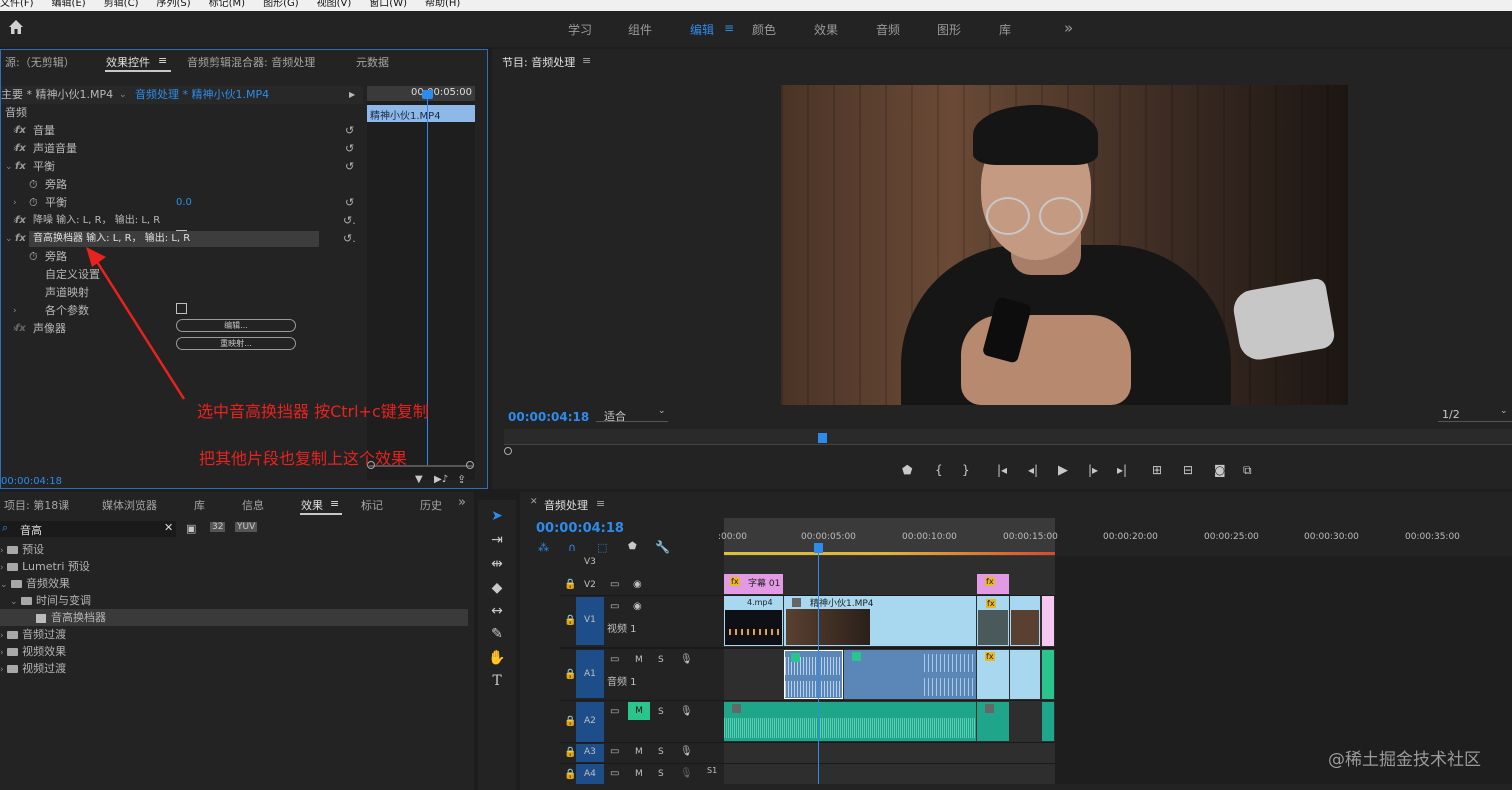 This screenshot has width=1512, height=790. What do you see at coordinates (548, 417) in the screenshot?
I see `program-timecode: 00:00:04:18` at bounding box center [548, 417].